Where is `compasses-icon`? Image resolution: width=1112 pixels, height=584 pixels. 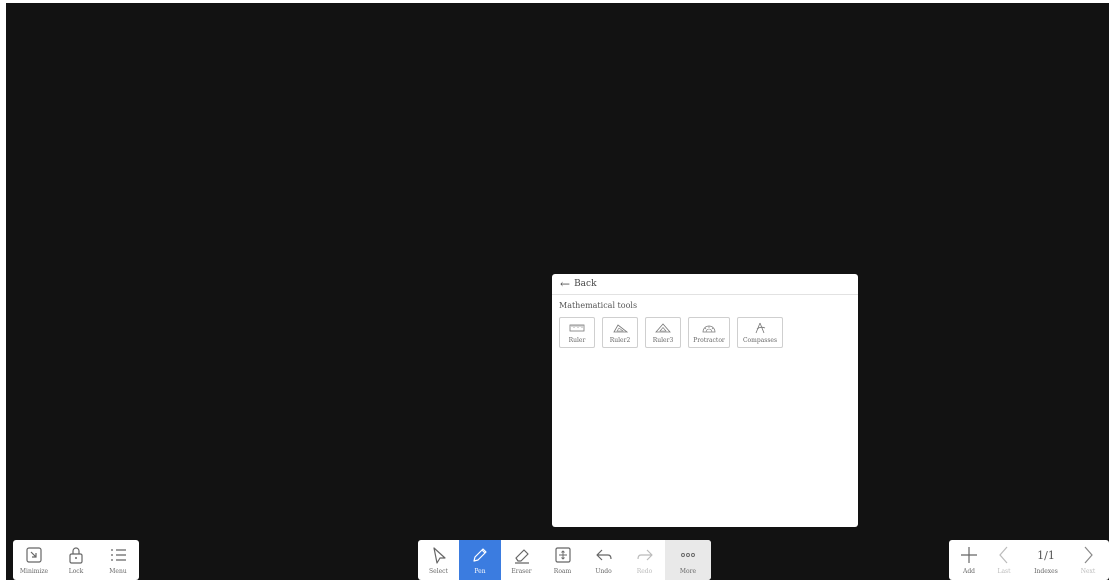
compasses-icon is located at coordinates (760, 328).